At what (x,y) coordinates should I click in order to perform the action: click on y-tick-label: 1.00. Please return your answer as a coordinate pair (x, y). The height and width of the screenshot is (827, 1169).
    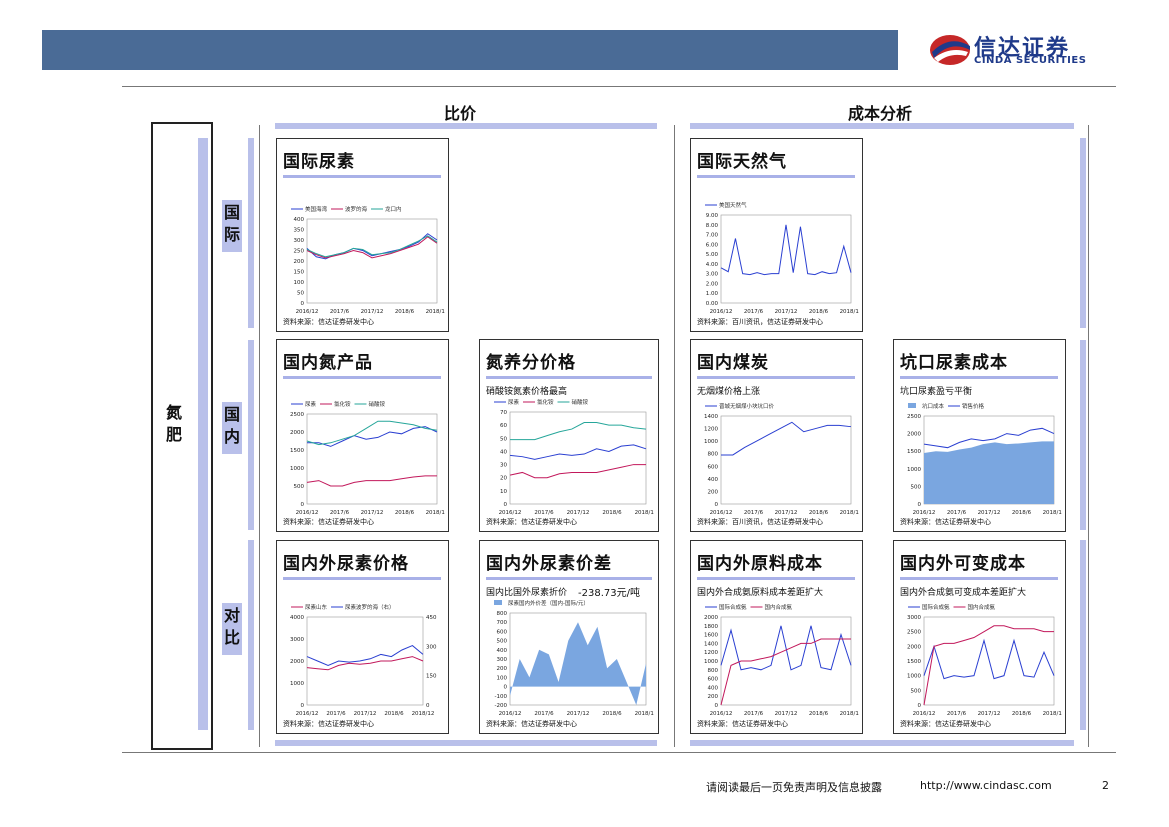
    Looking at the image, I should click on (712, 294).